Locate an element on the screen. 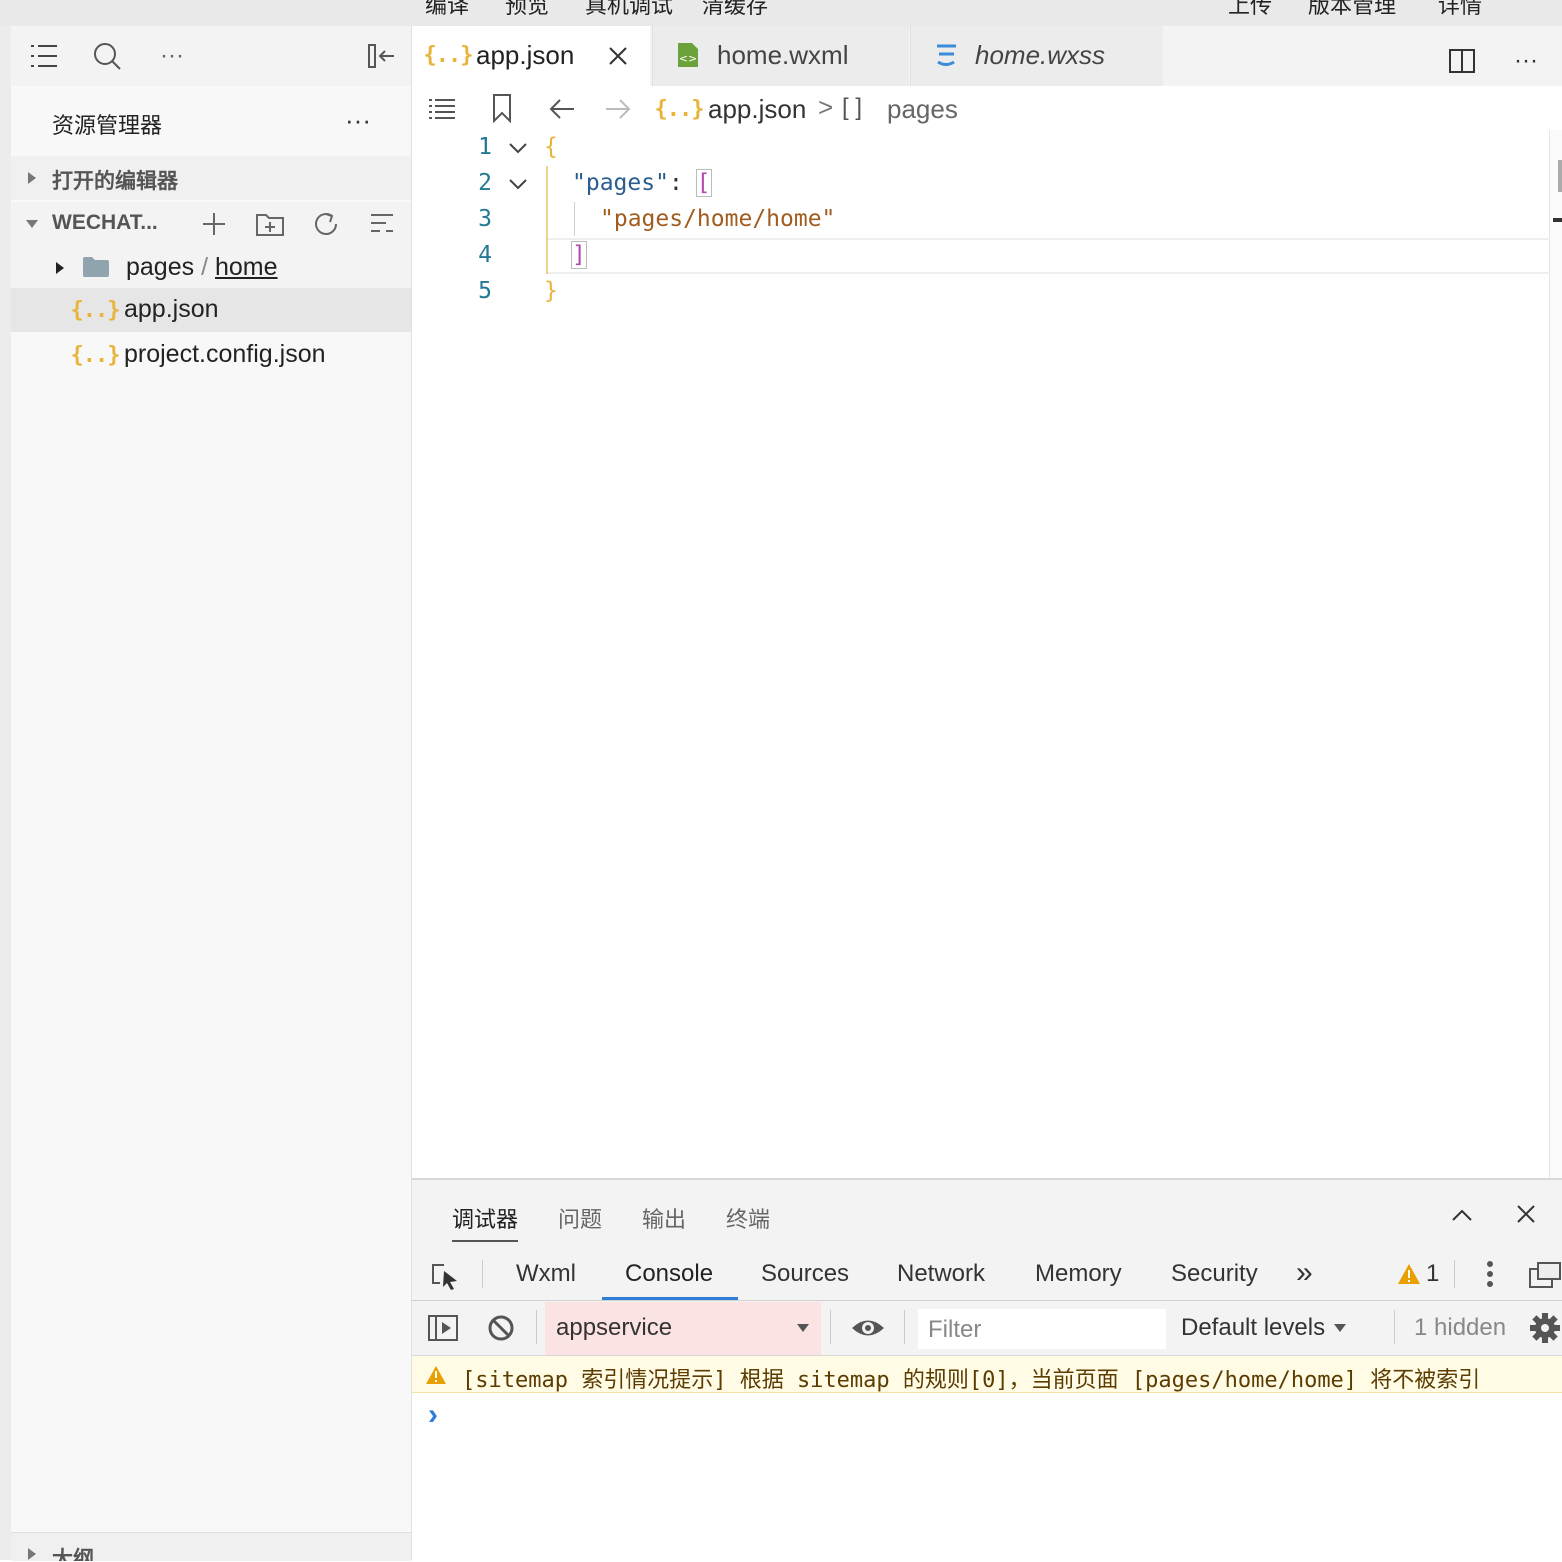 The height and width of the screenshot is (1562, 1562). devtools-tab-wxml: Wxml is located at coordinates (546, 1274).